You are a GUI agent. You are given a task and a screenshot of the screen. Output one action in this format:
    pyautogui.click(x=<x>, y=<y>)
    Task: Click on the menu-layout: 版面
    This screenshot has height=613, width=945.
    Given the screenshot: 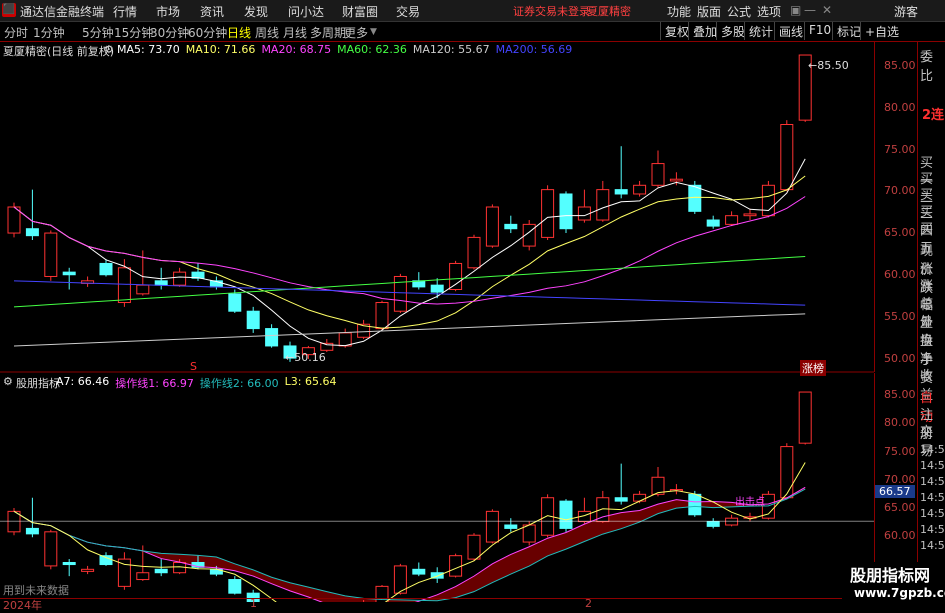 What is the action you would take?
    pyautogui.click(x=709, y=11)
    